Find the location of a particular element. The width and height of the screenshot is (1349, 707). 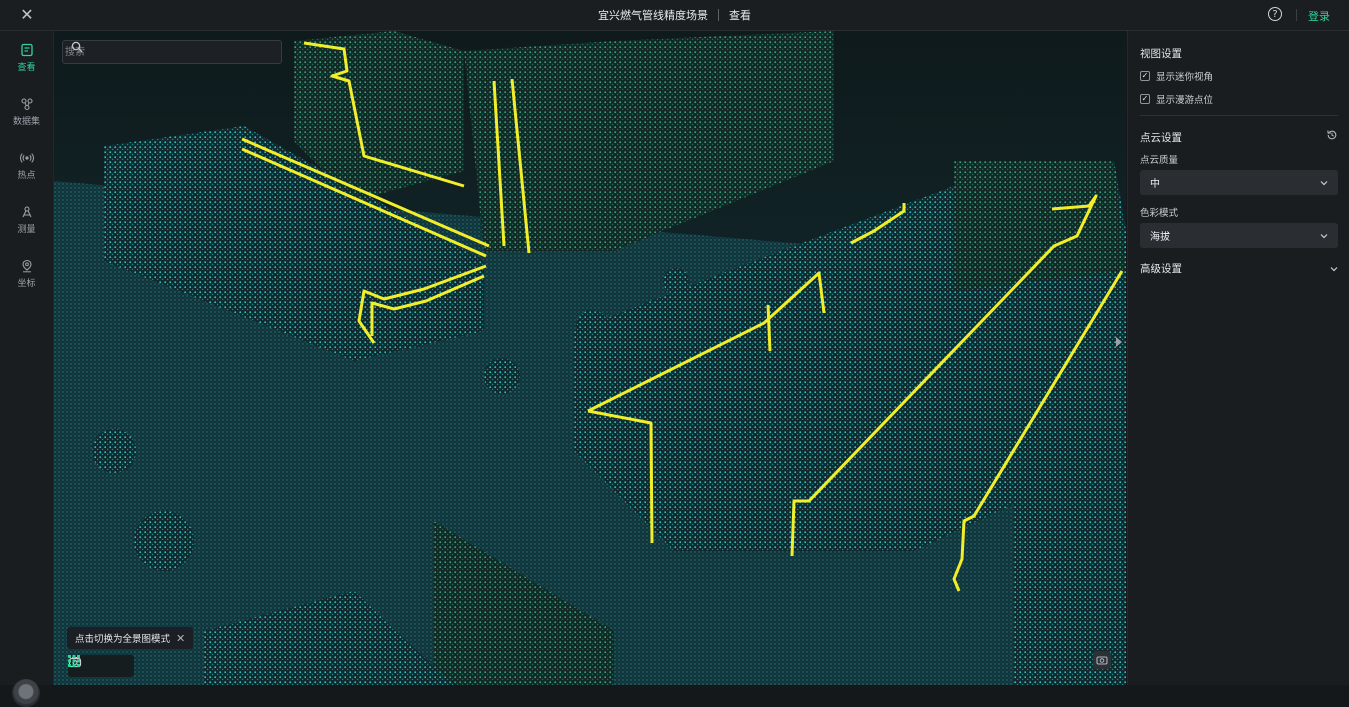

pipeline-segment is located at coordinates (769, 328).